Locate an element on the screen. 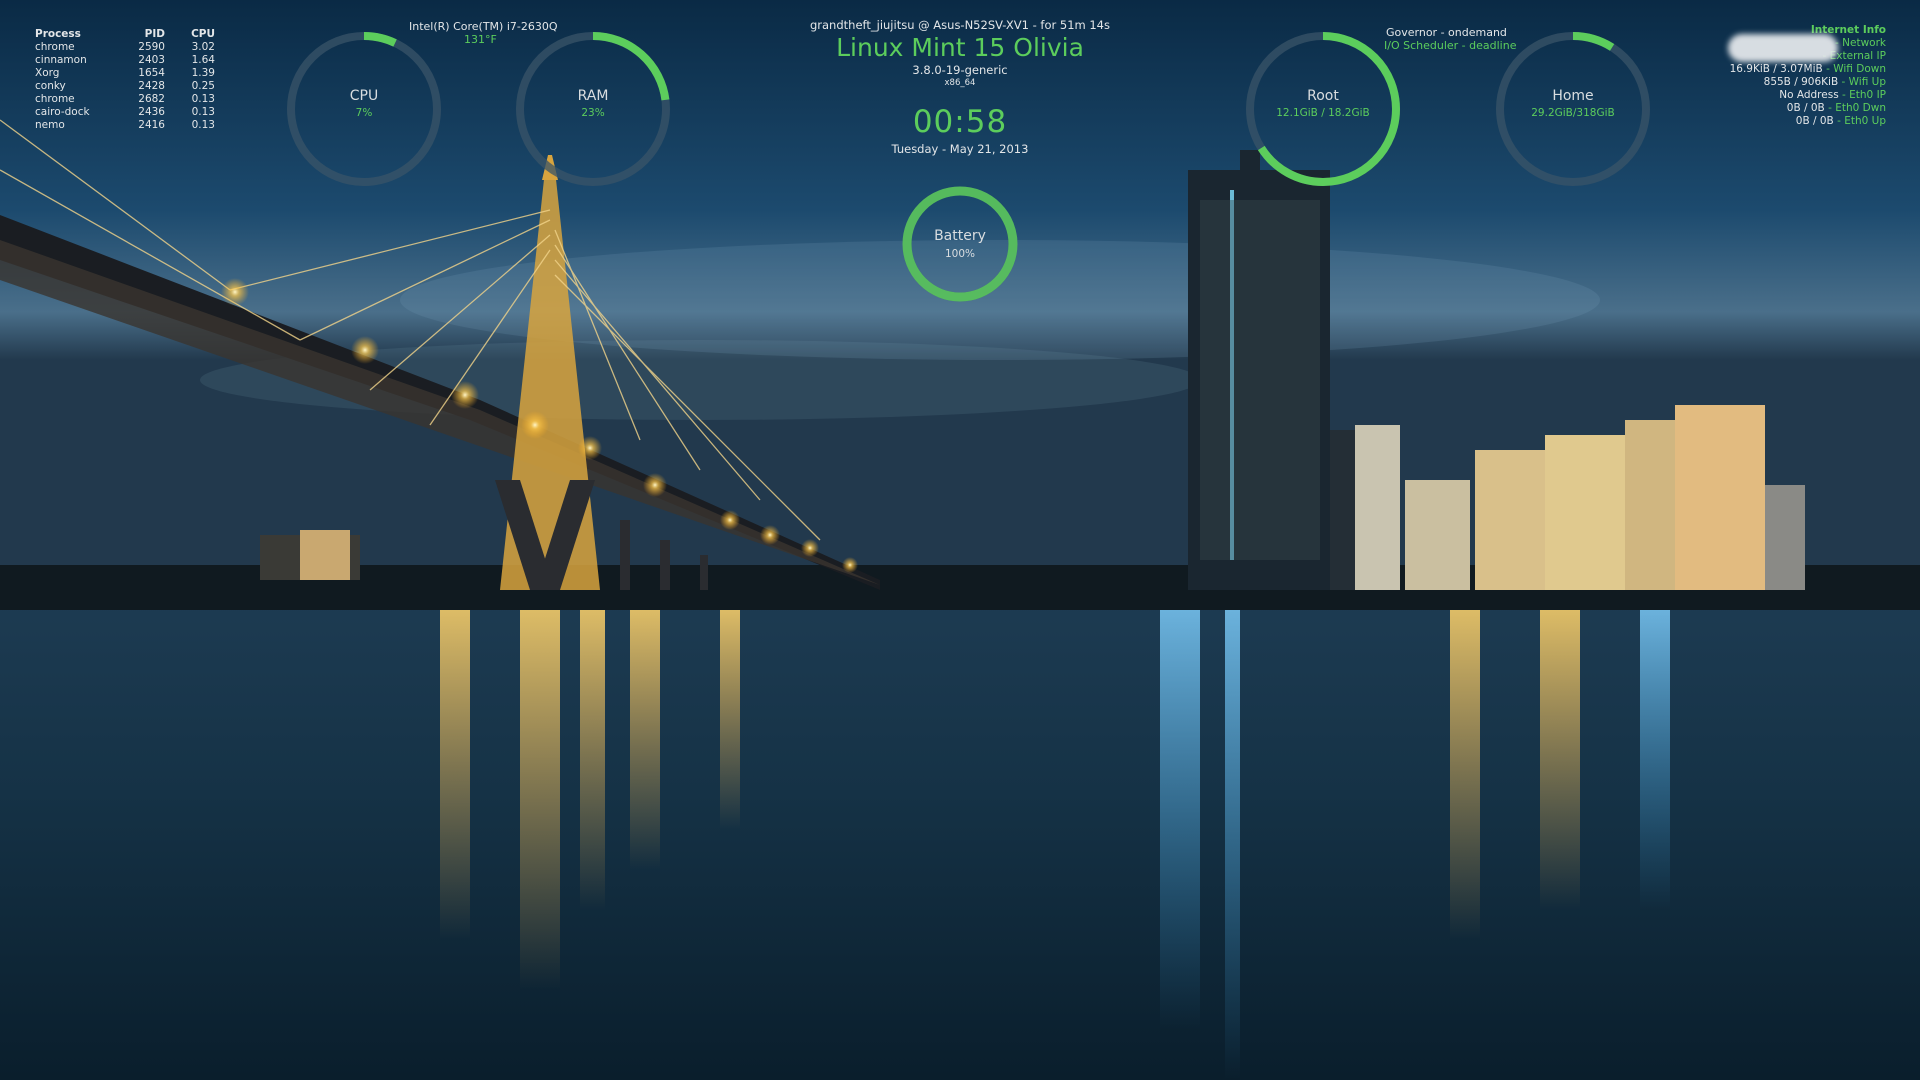  process-name: cairo-dock is located at coordinates (62, 112).